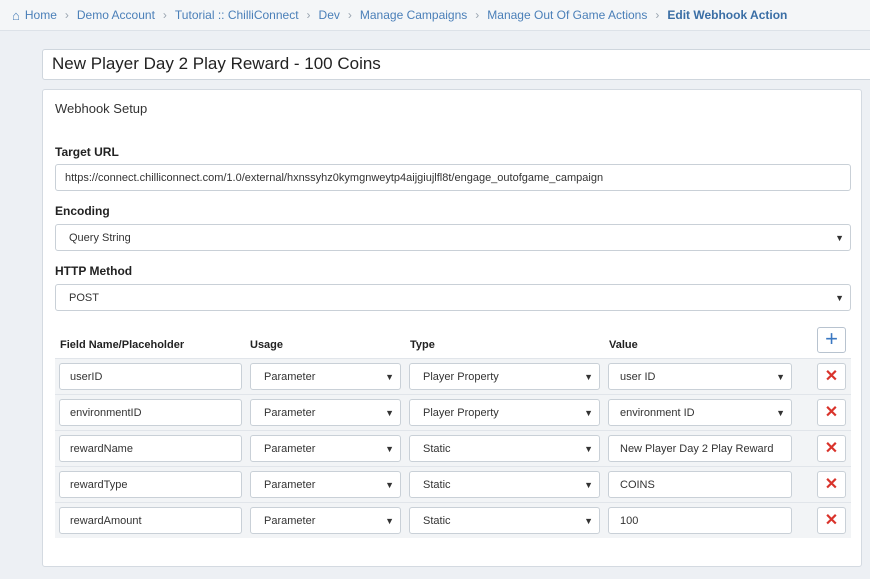 The height and width of the screenshot is (579, 870). I want to click on field-name-input: rewardName, so click(150, 448).